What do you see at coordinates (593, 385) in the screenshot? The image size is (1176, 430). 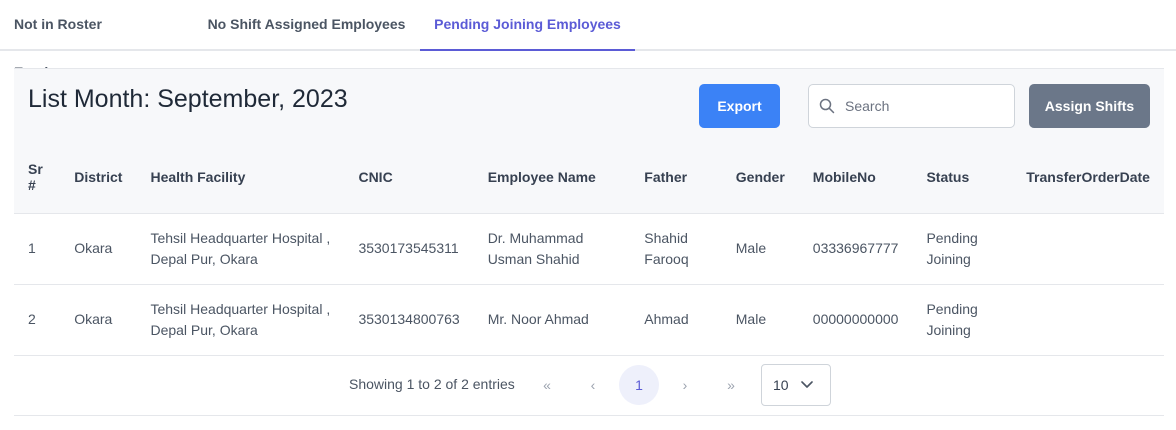 I see `previous-page-button: ‹` at bounding box center [593, 385].